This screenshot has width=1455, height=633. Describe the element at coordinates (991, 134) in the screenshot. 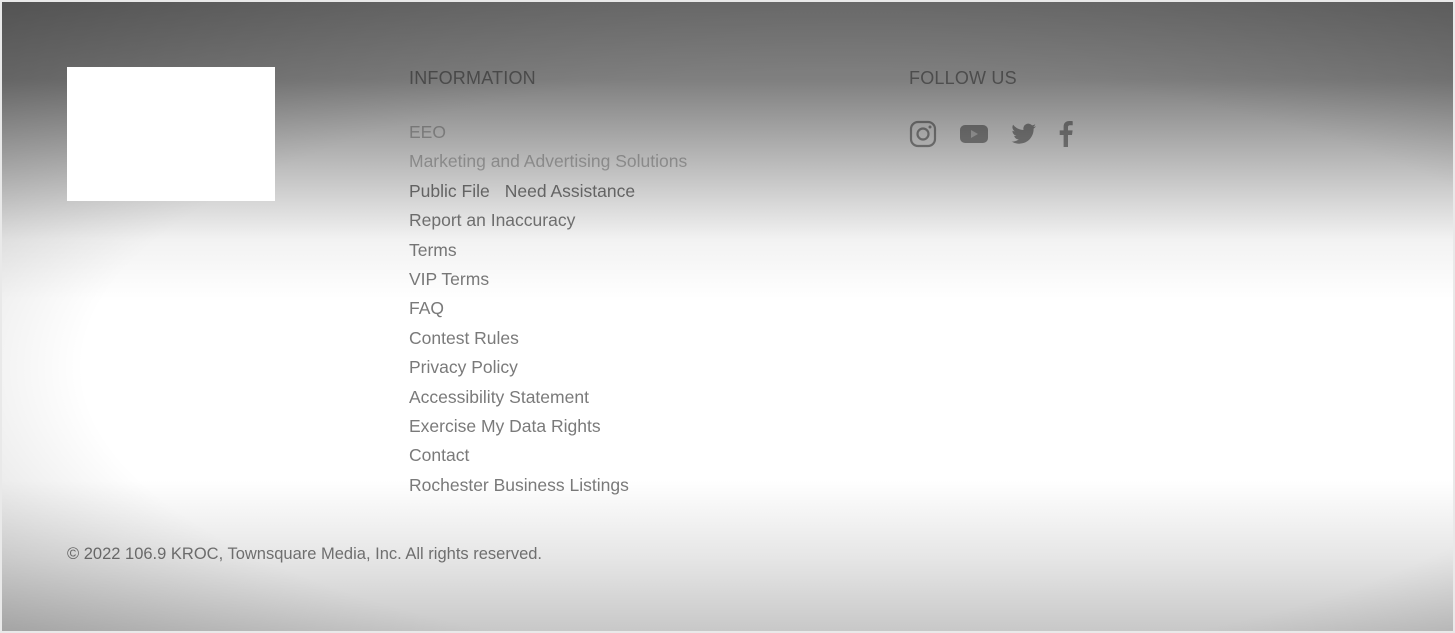

I see `social-links` at that location.